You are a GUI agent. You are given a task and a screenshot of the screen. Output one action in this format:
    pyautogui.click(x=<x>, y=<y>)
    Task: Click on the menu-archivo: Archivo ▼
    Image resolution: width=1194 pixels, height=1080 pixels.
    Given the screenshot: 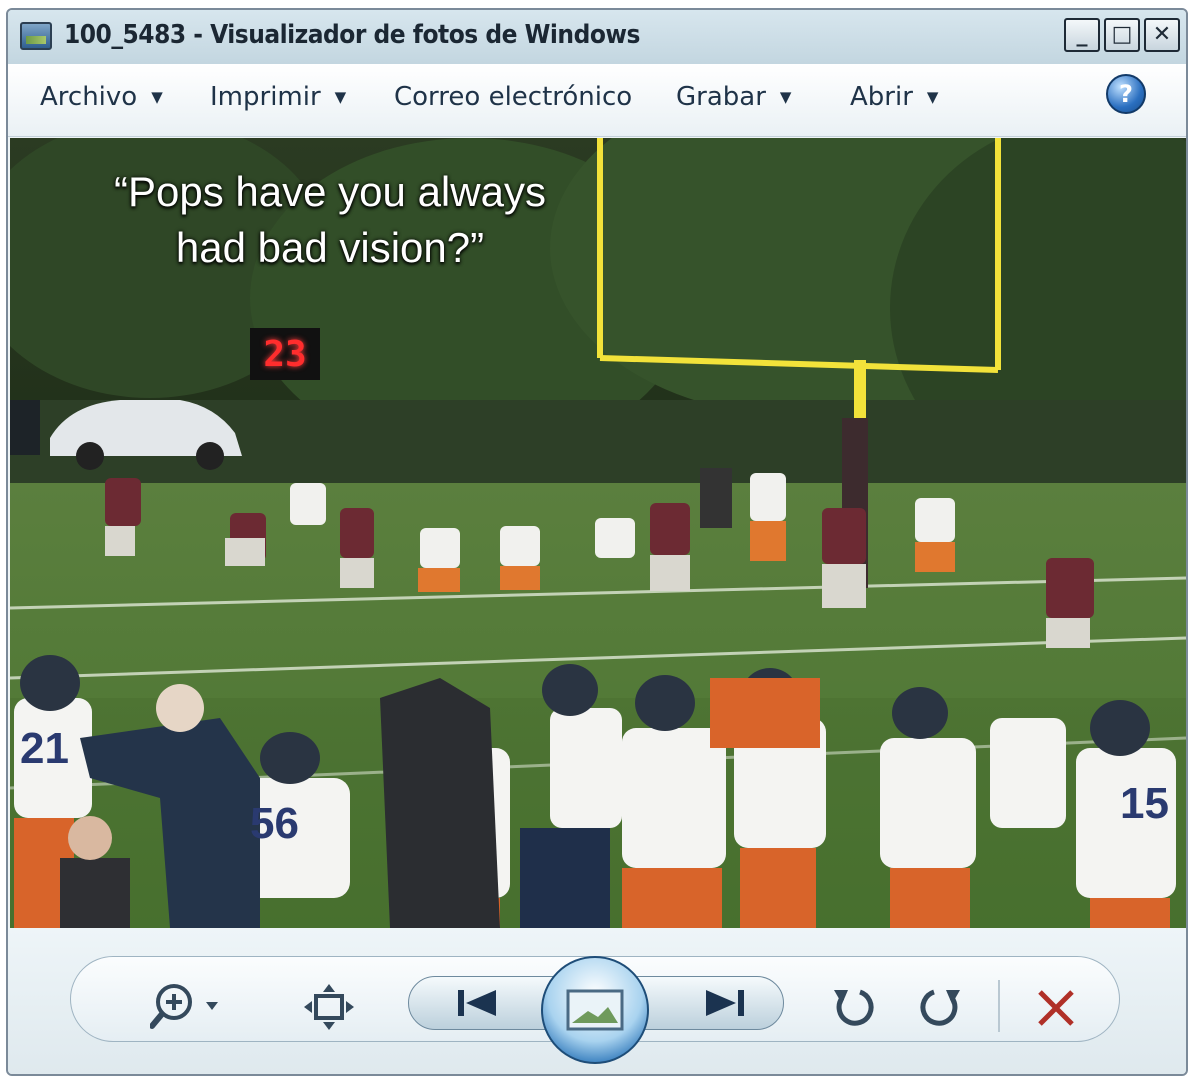 What is the action you would take?
    pyautogui.click(x=101, y=97)
    